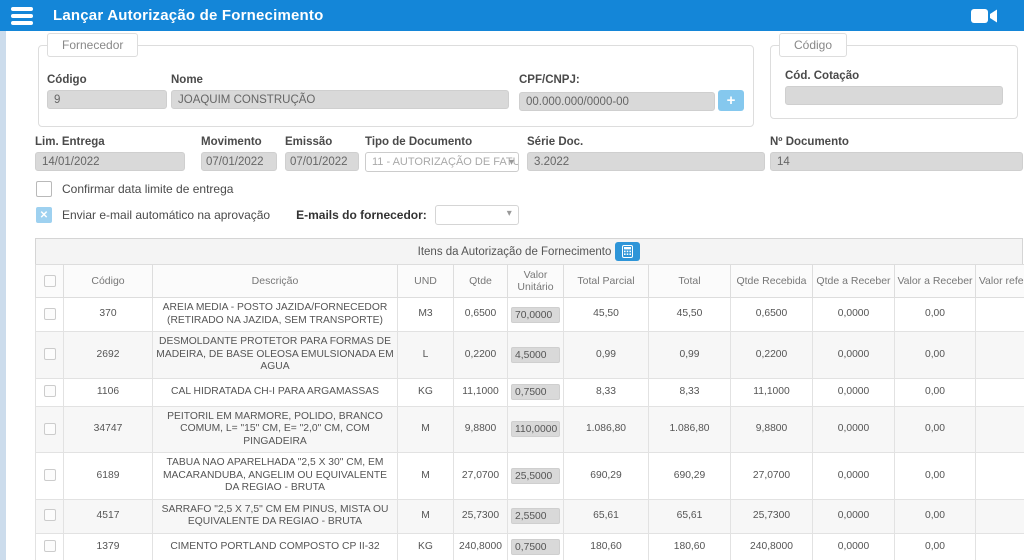  What do you see at coordinates (166, 215) in the screenshot?
I see `auto-email-label: Enviar e-mail automático na aprovação` at bounding box center [166, 215].